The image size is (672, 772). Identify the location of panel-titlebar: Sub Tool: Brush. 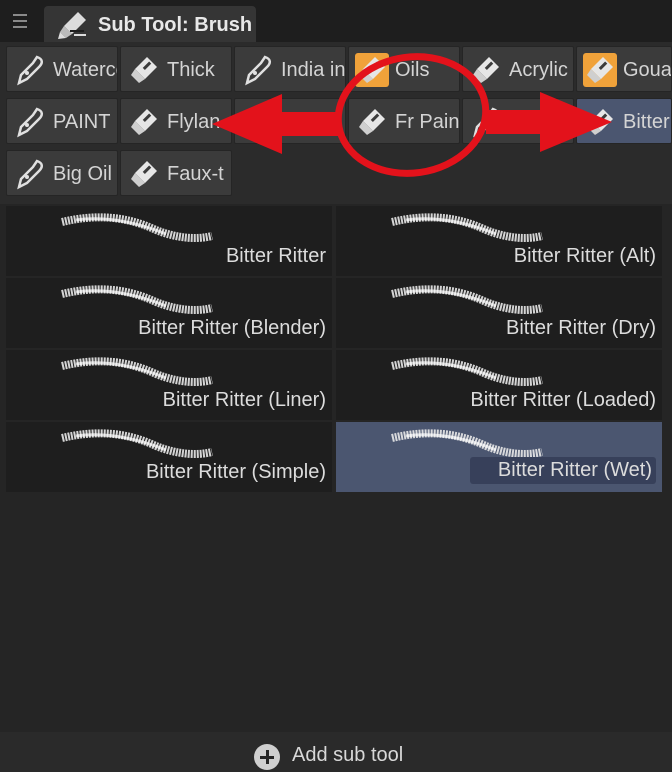
(336, 21).